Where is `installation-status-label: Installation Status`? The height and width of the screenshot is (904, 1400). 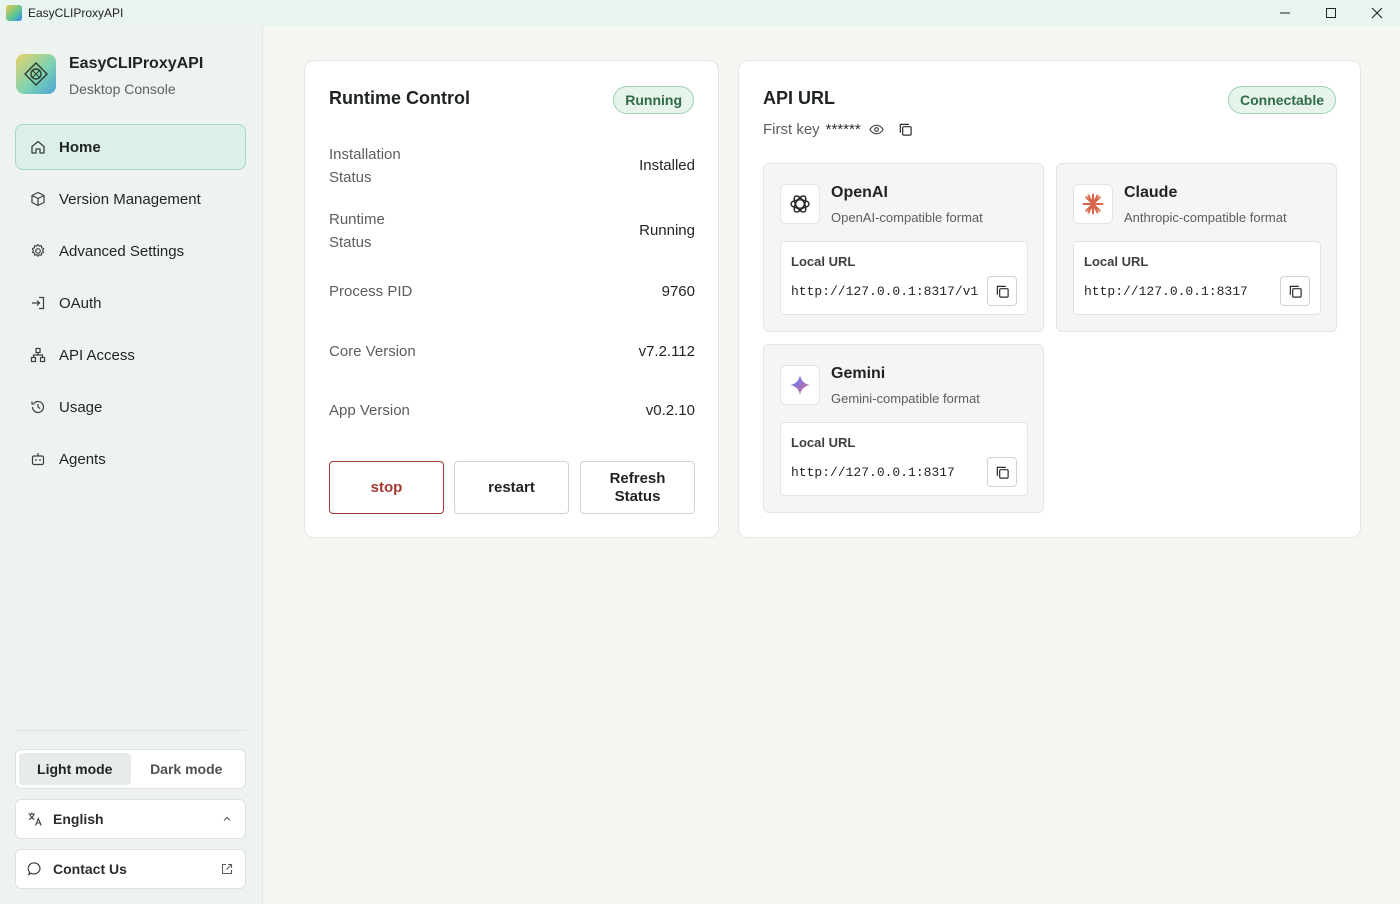
installation-status-label: Installation Status is located at coordinates (365, 166).